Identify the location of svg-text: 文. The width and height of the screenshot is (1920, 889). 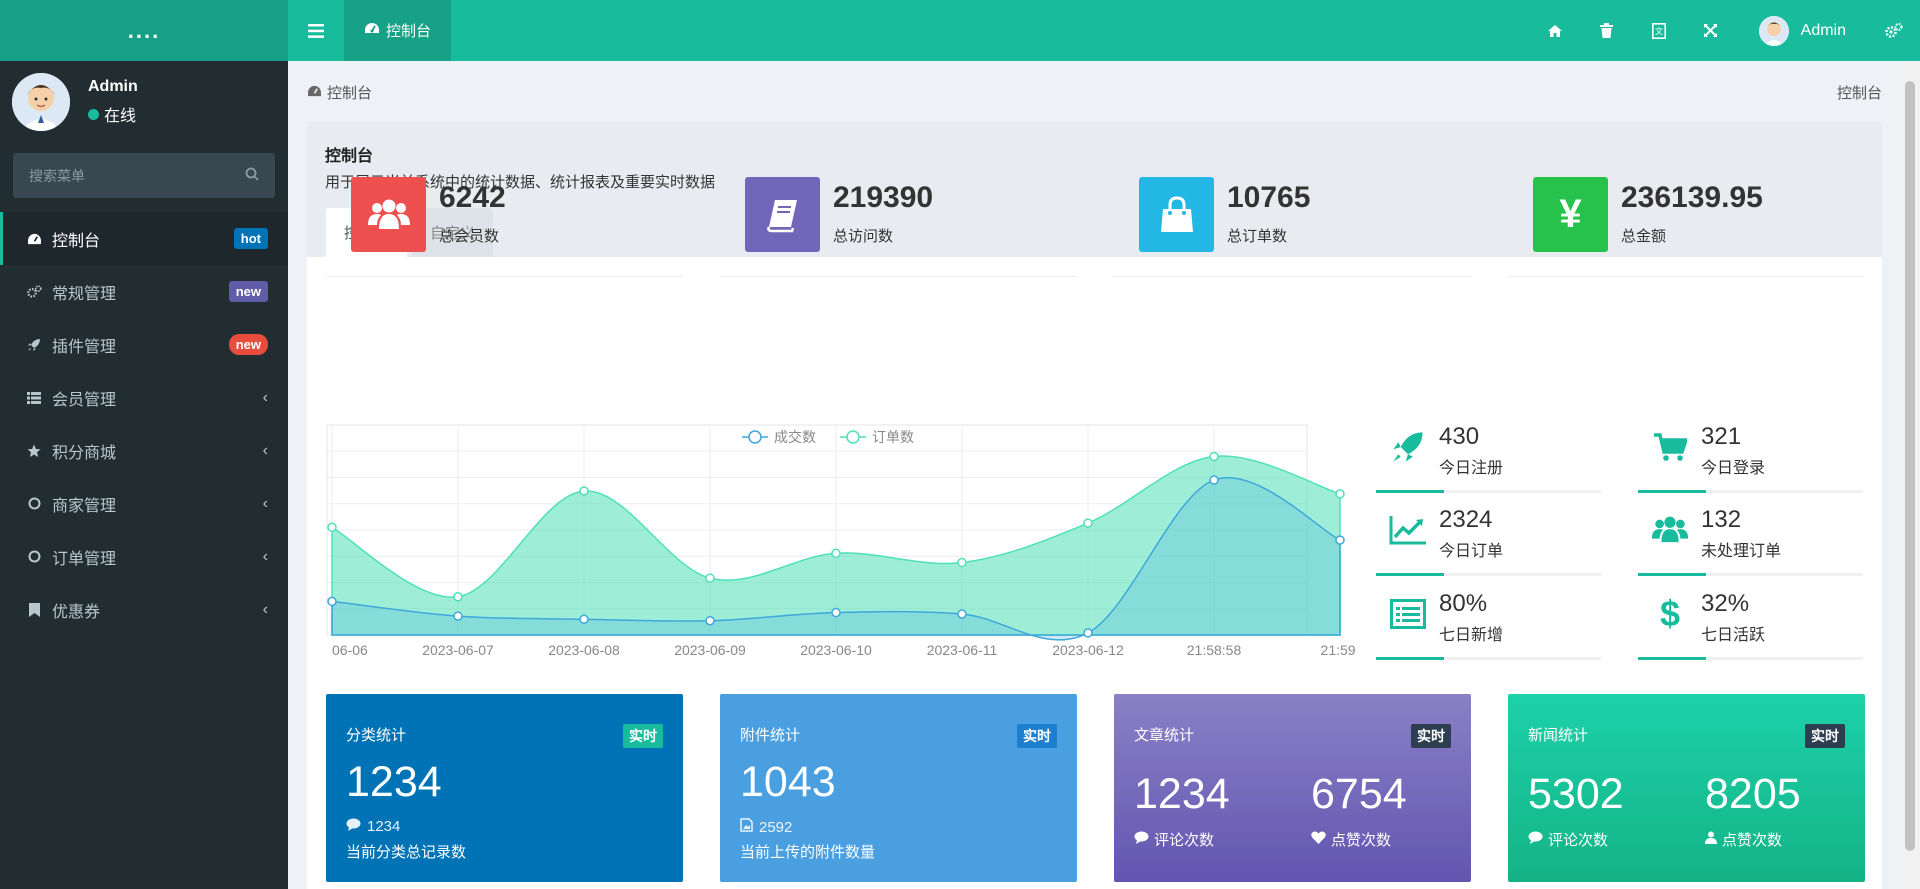
(1659, 31).